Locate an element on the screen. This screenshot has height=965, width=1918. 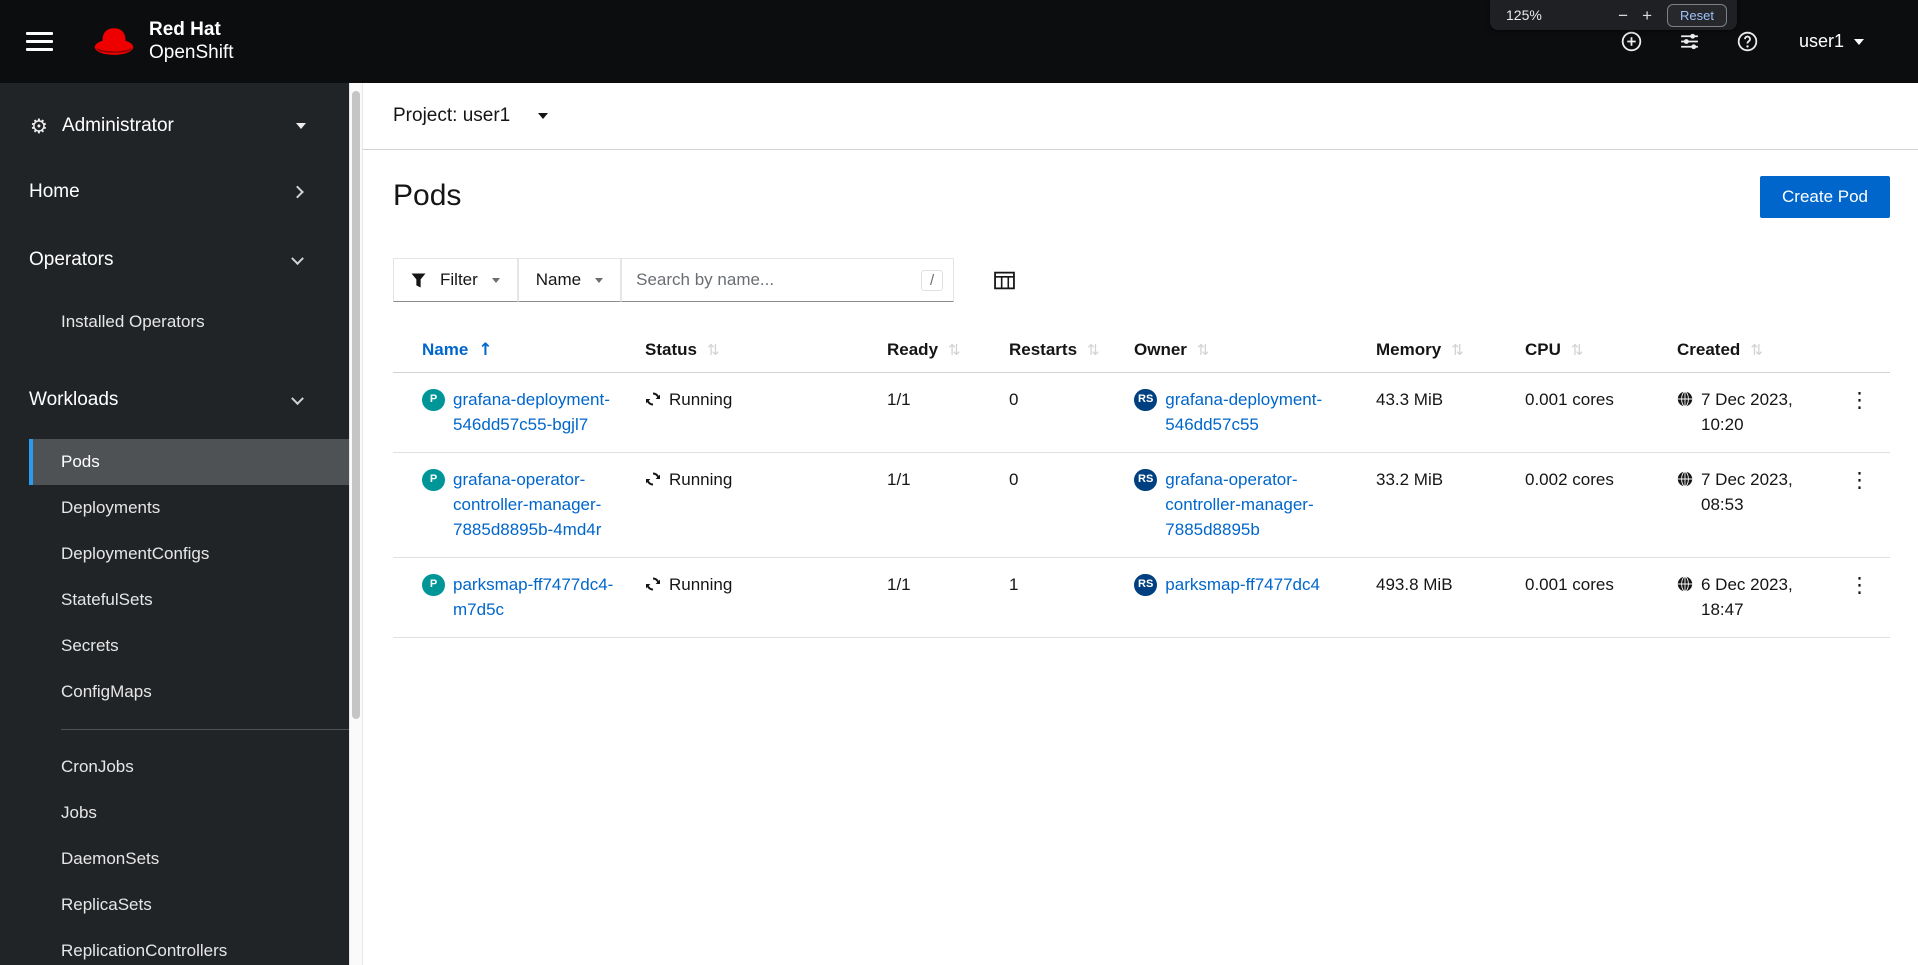
sidebar-scrollbar-thumb is located at coordinates (356, 405).